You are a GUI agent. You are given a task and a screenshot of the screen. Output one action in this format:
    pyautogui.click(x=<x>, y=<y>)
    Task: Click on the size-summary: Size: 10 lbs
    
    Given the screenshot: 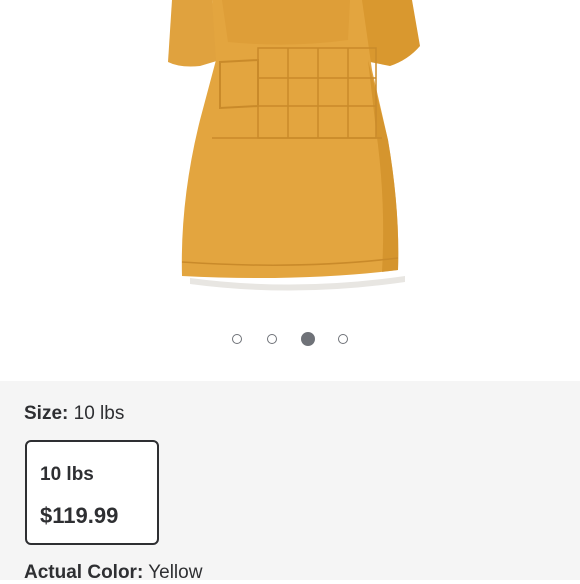 What is the action you would take?
    pyautogui.click(x=74, y=414)
    